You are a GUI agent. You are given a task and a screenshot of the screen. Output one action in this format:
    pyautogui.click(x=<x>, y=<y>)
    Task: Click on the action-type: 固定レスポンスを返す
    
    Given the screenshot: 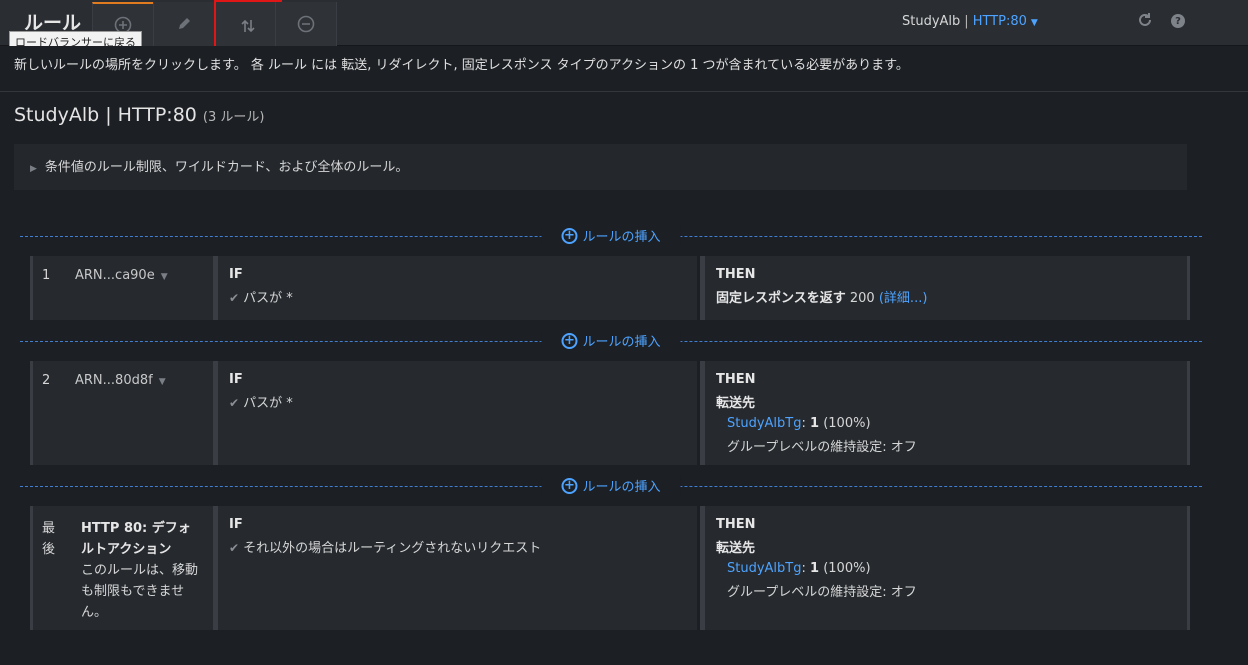 What is the action you would take?
    pyautogui.click(x=781, y=298)
    